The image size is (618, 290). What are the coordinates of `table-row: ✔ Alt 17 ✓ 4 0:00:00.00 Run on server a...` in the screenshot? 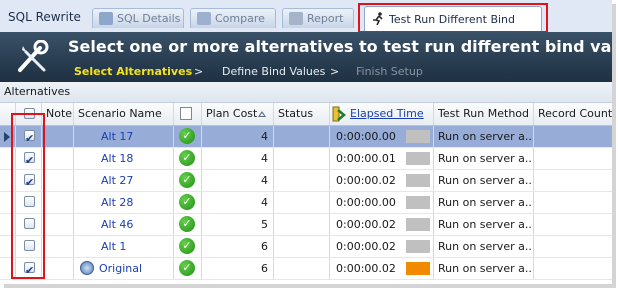 It's located at (306, 137).